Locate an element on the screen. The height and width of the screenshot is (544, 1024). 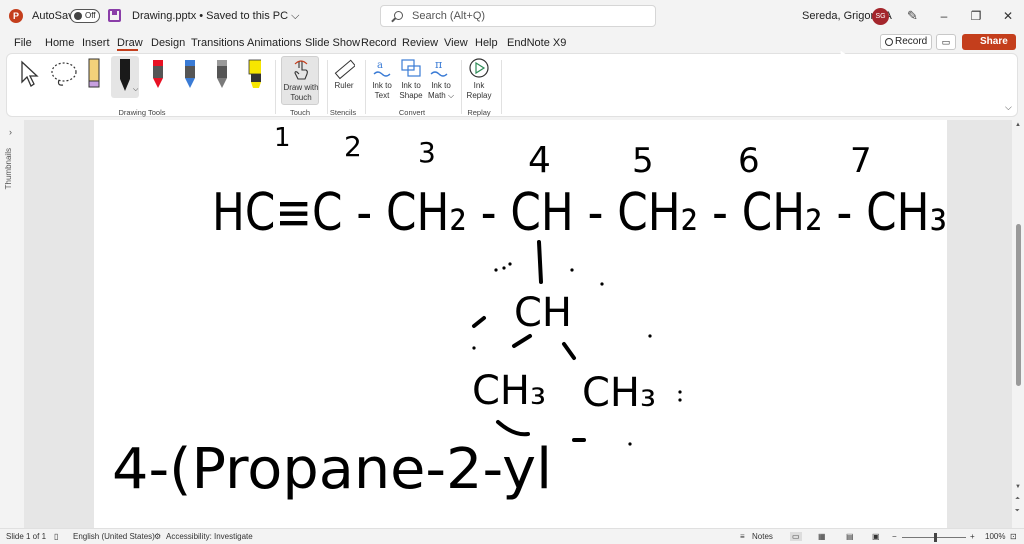
tab-home: Home is located at coordinates (59, 43).